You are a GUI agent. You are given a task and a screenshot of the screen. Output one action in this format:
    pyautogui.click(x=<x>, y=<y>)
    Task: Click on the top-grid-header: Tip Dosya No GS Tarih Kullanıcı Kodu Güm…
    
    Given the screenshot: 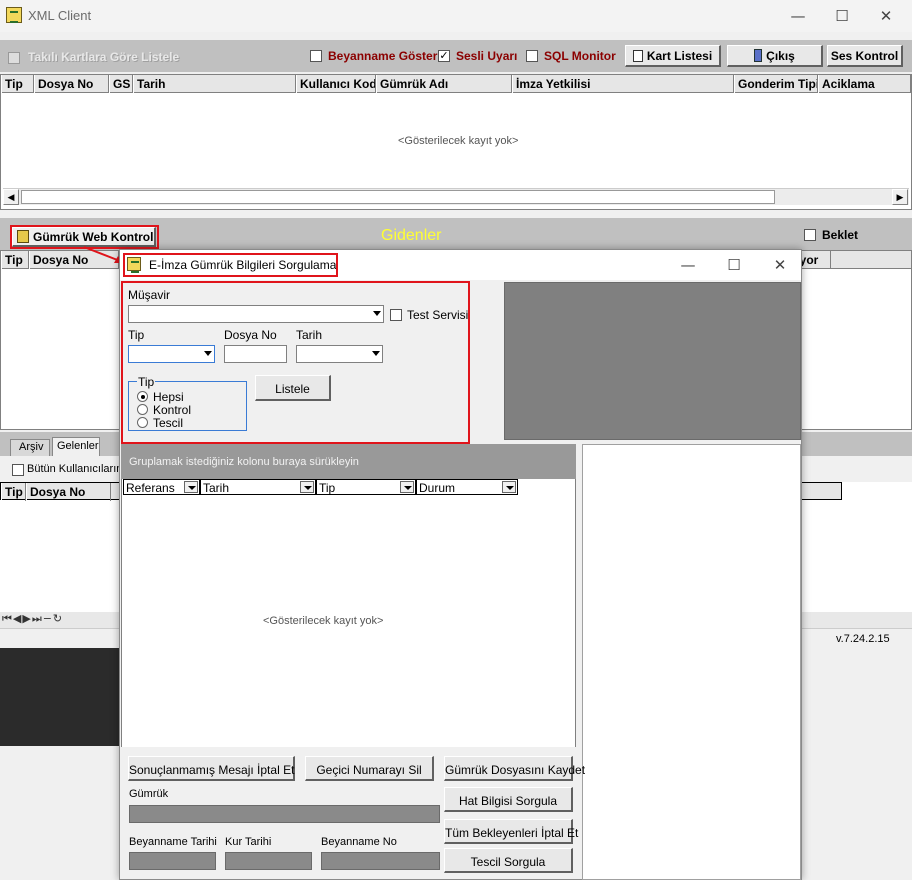 What is the action you would take?
    pyautogui.click(x=456, y=84)
    